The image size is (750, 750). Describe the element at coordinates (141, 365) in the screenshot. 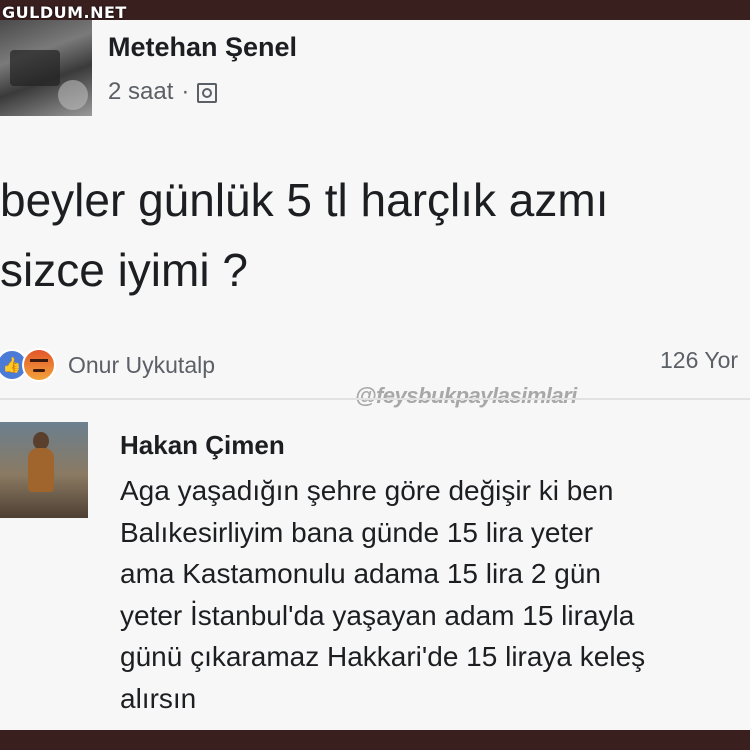

I see `reaction-names: Onur Uykutalp` at that location.